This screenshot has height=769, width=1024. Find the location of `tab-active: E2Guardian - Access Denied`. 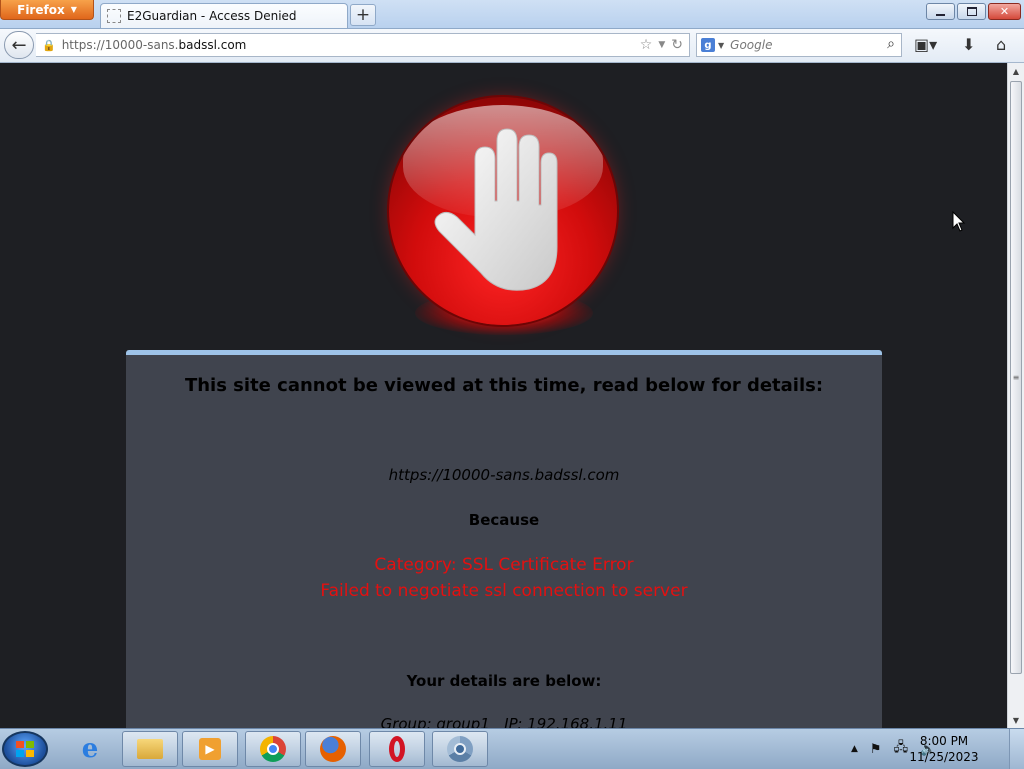

tab-active: E2Guardian - Access Denied is located at coordinates (224, 15).